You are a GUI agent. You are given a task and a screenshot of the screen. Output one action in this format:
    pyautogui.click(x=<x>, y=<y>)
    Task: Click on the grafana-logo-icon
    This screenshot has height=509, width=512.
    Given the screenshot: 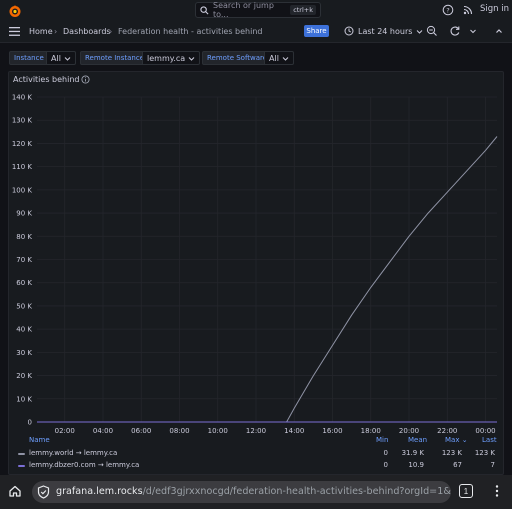 What is the action you would take?
    pyautogui.click(x=15, y=11)
    